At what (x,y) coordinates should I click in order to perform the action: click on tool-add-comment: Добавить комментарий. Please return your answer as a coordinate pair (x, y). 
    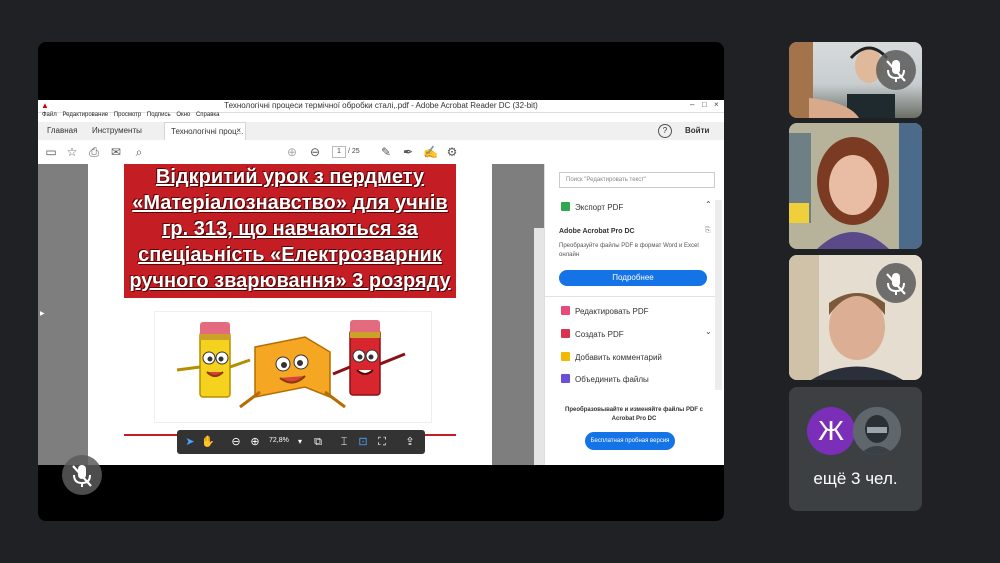
    Looking at the image, I should click on (611, 357).